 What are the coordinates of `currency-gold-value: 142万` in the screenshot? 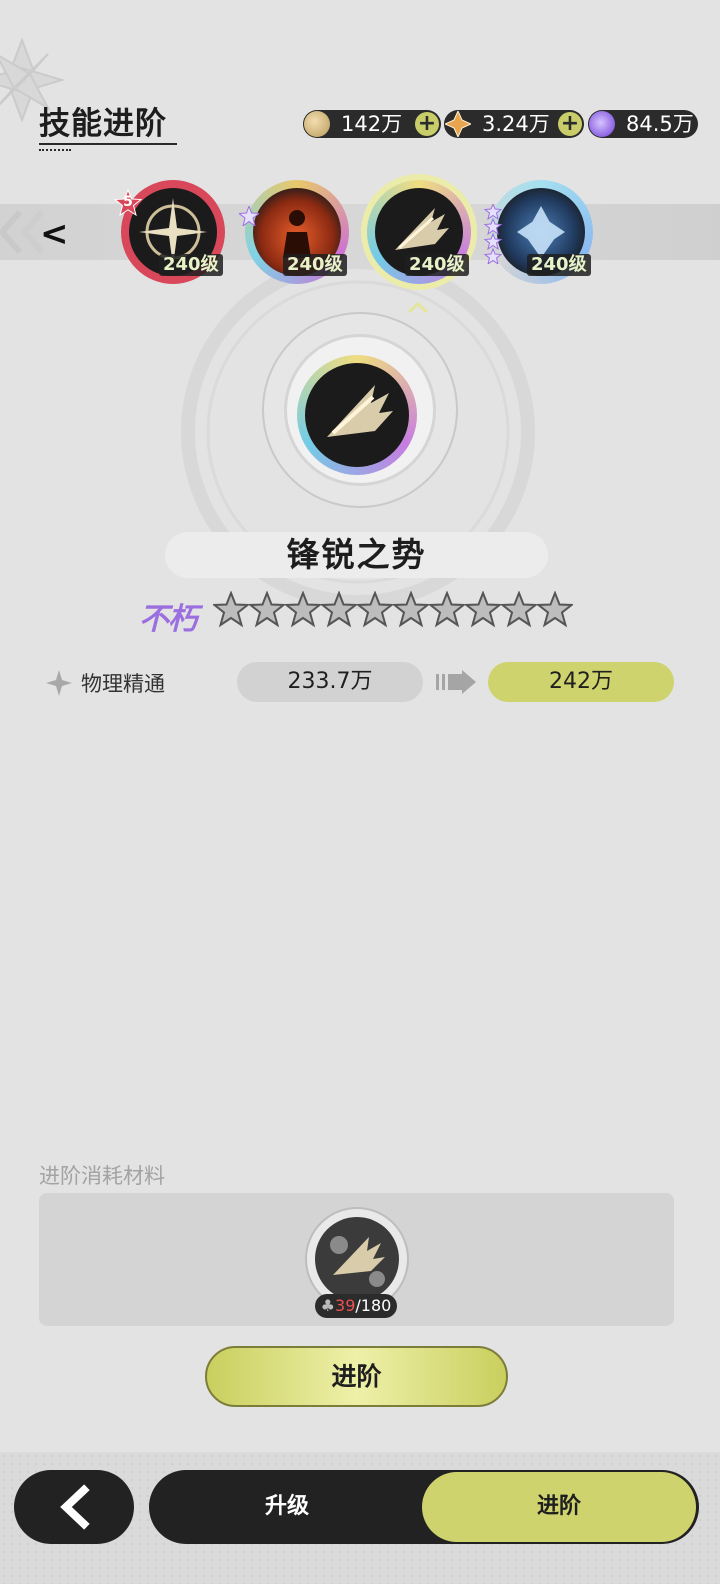 It's located at (372, 124).